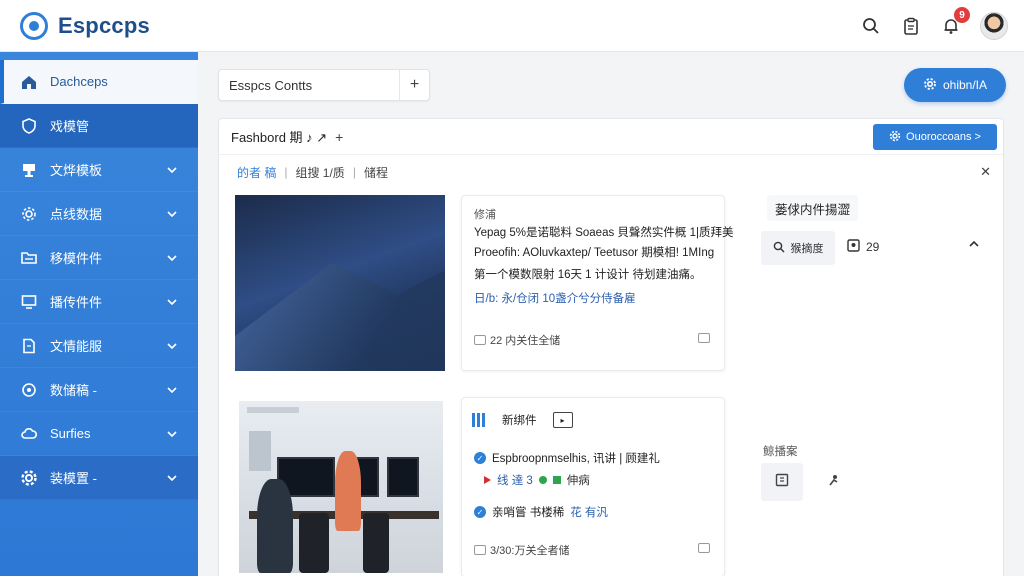  I want to click on section-action-button: Ouoroccoans >, so click(935, 137).